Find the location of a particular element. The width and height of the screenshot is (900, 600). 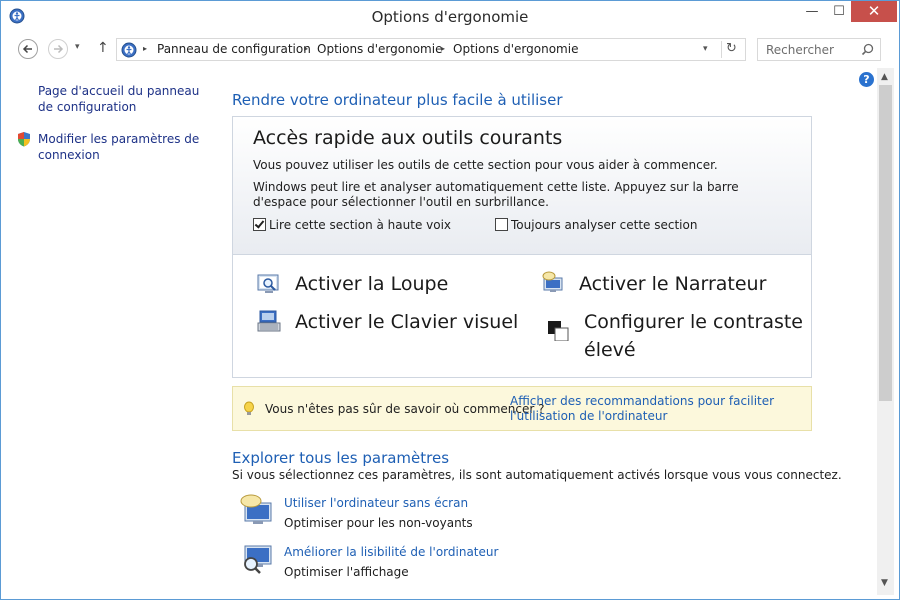

search-box: Rechercher is located at coordinates (819, 49).